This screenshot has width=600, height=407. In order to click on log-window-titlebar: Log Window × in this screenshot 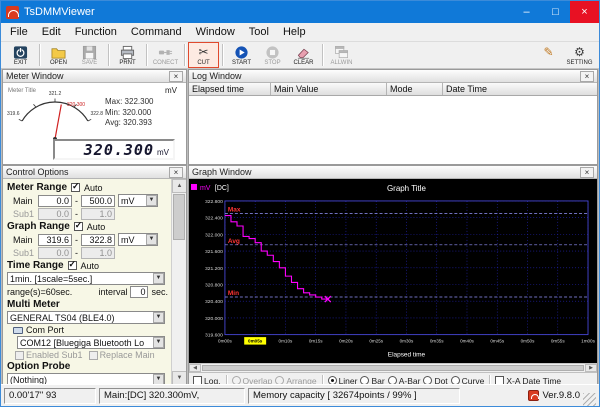, I will do `click(393, 76)`.